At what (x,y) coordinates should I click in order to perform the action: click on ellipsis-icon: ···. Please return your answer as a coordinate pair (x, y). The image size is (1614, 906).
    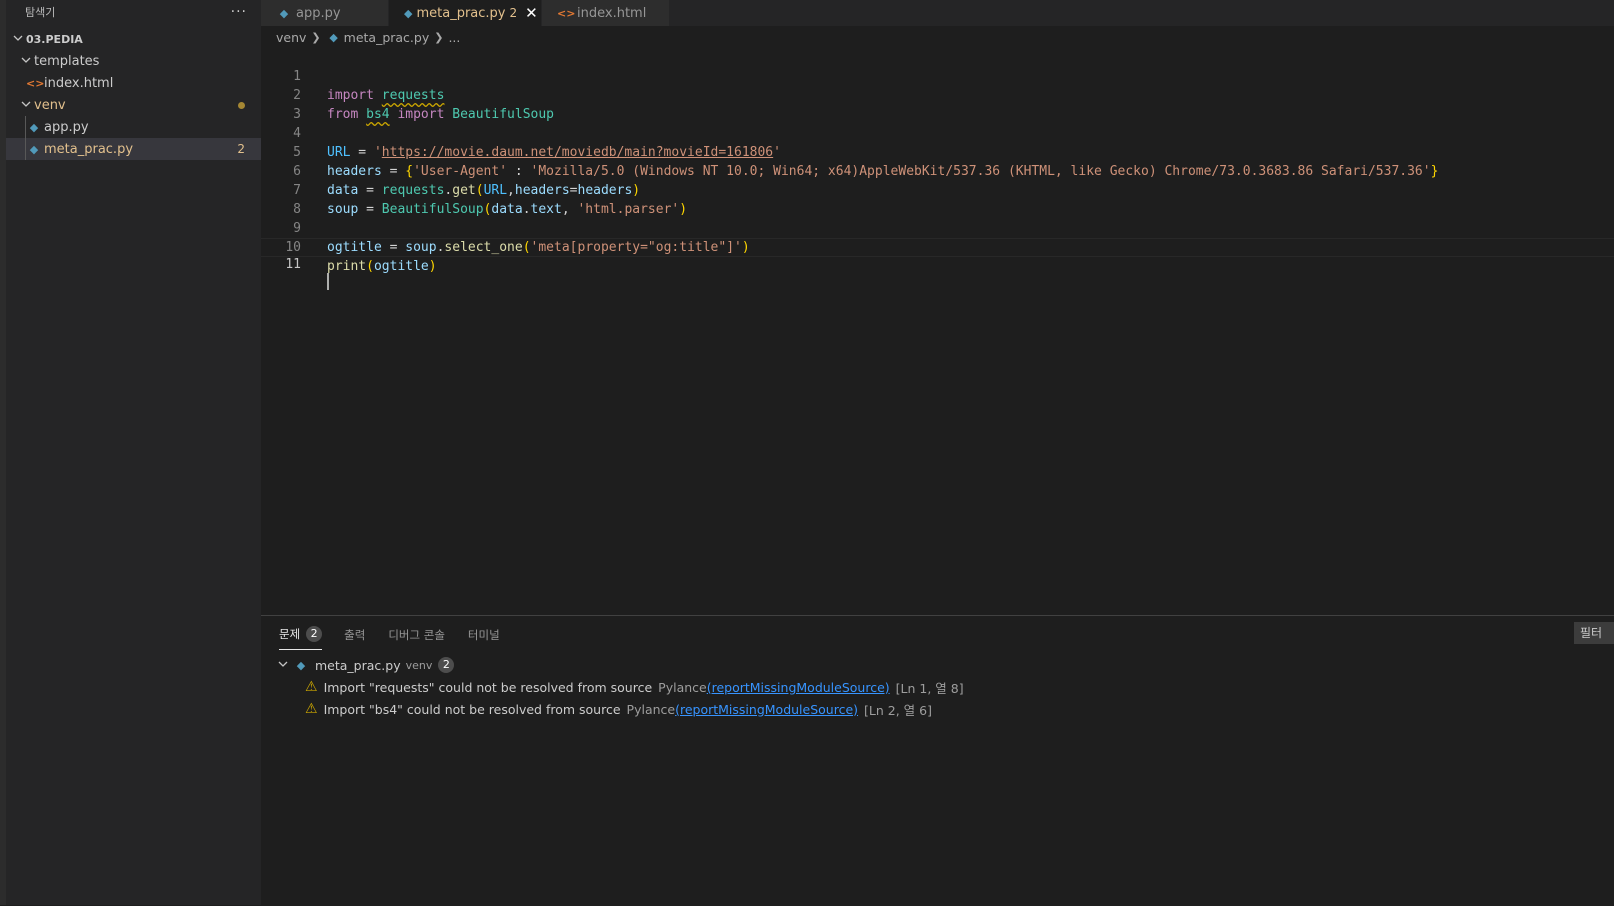
    Looking at the image, I should click on (239, 12).